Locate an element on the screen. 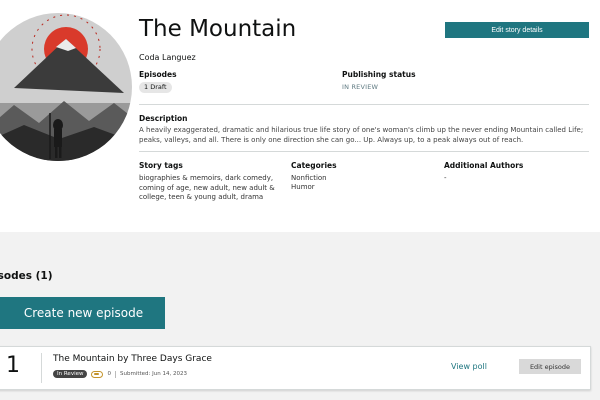 The image size is (600, 400). episode-meta: In Review 0 Submitted: Jun 14, 2023 is located at coordinates (120, 374).